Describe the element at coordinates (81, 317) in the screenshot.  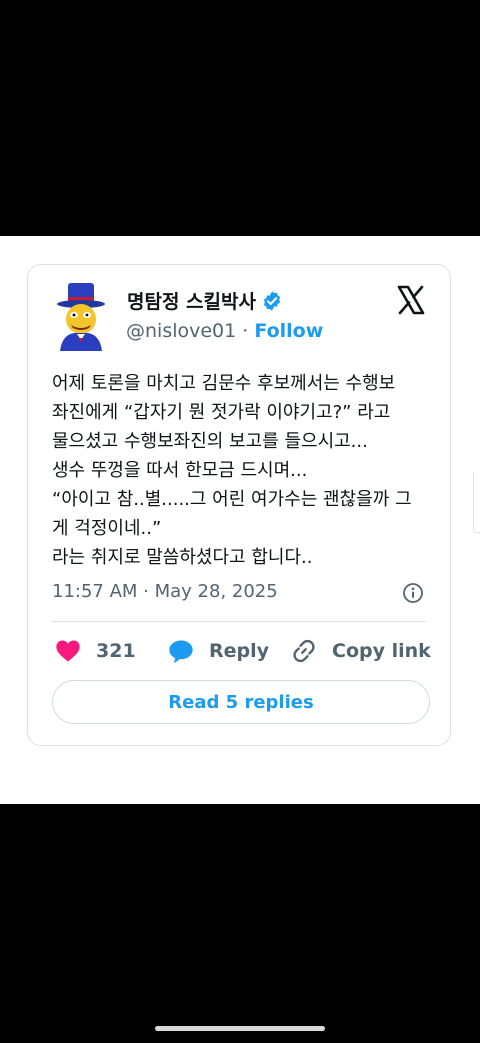
I see `avatar` at that location.